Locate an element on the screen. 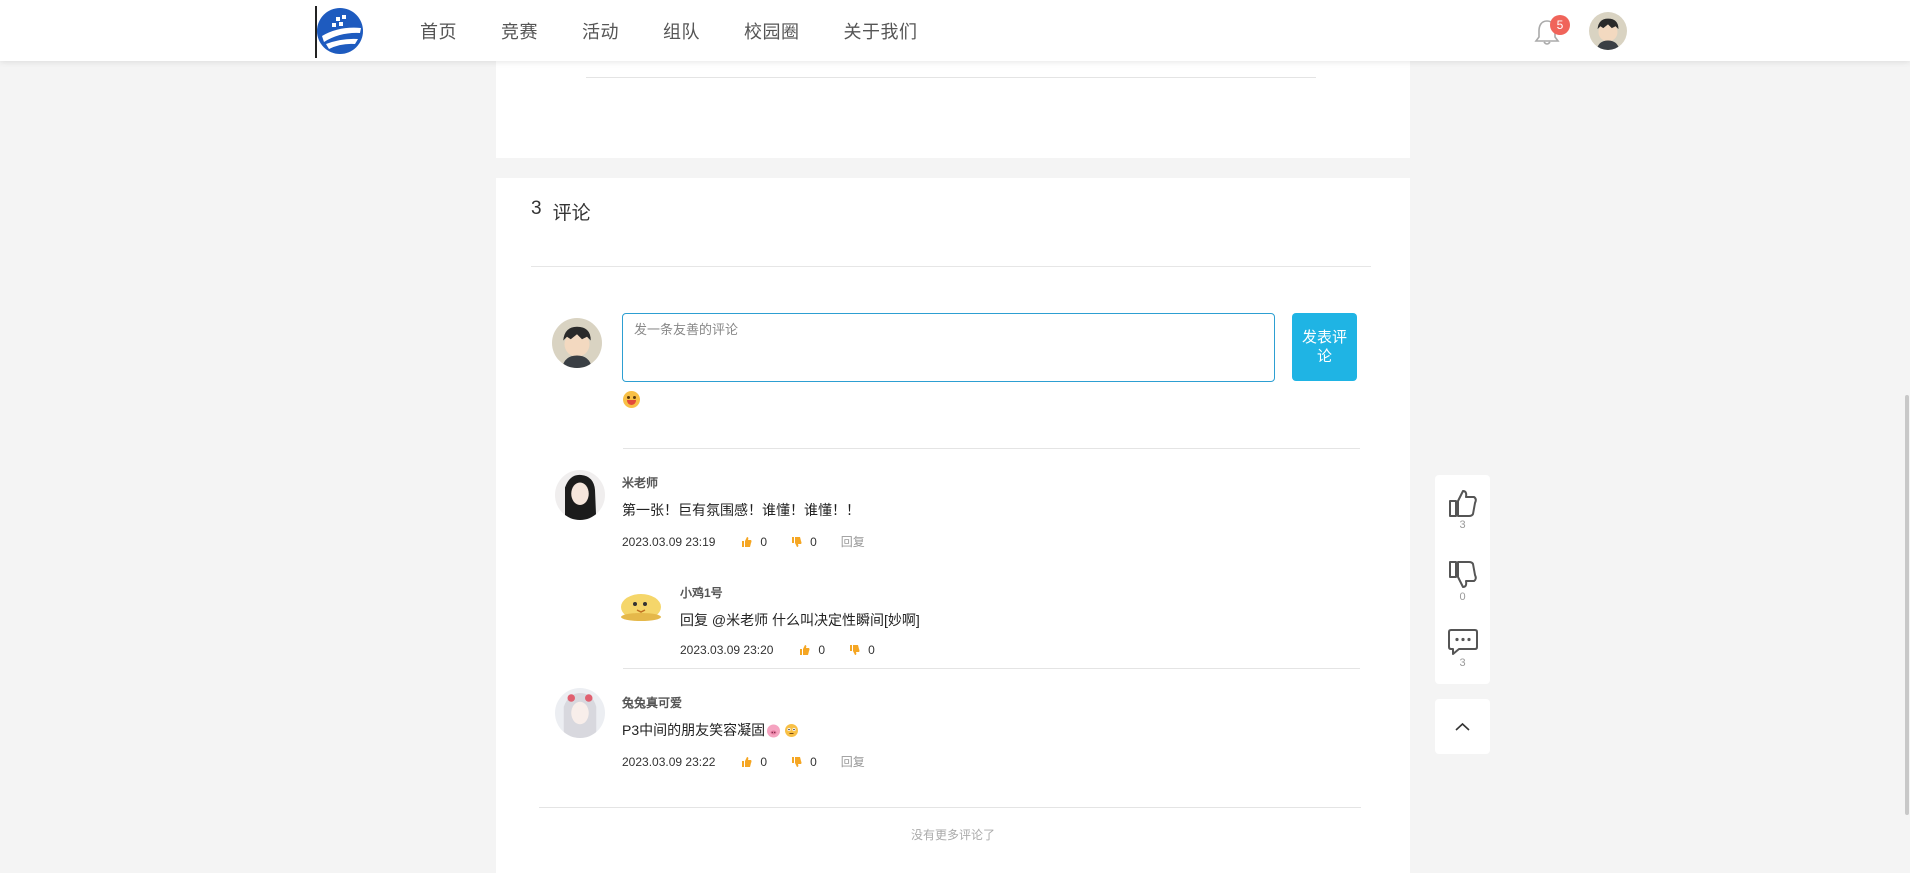 This screenshot has height=873, width=1910. comment-text: 第一张！巨有氛围感！谁懂！谁懂！！ is located at coordinates (741, 510).